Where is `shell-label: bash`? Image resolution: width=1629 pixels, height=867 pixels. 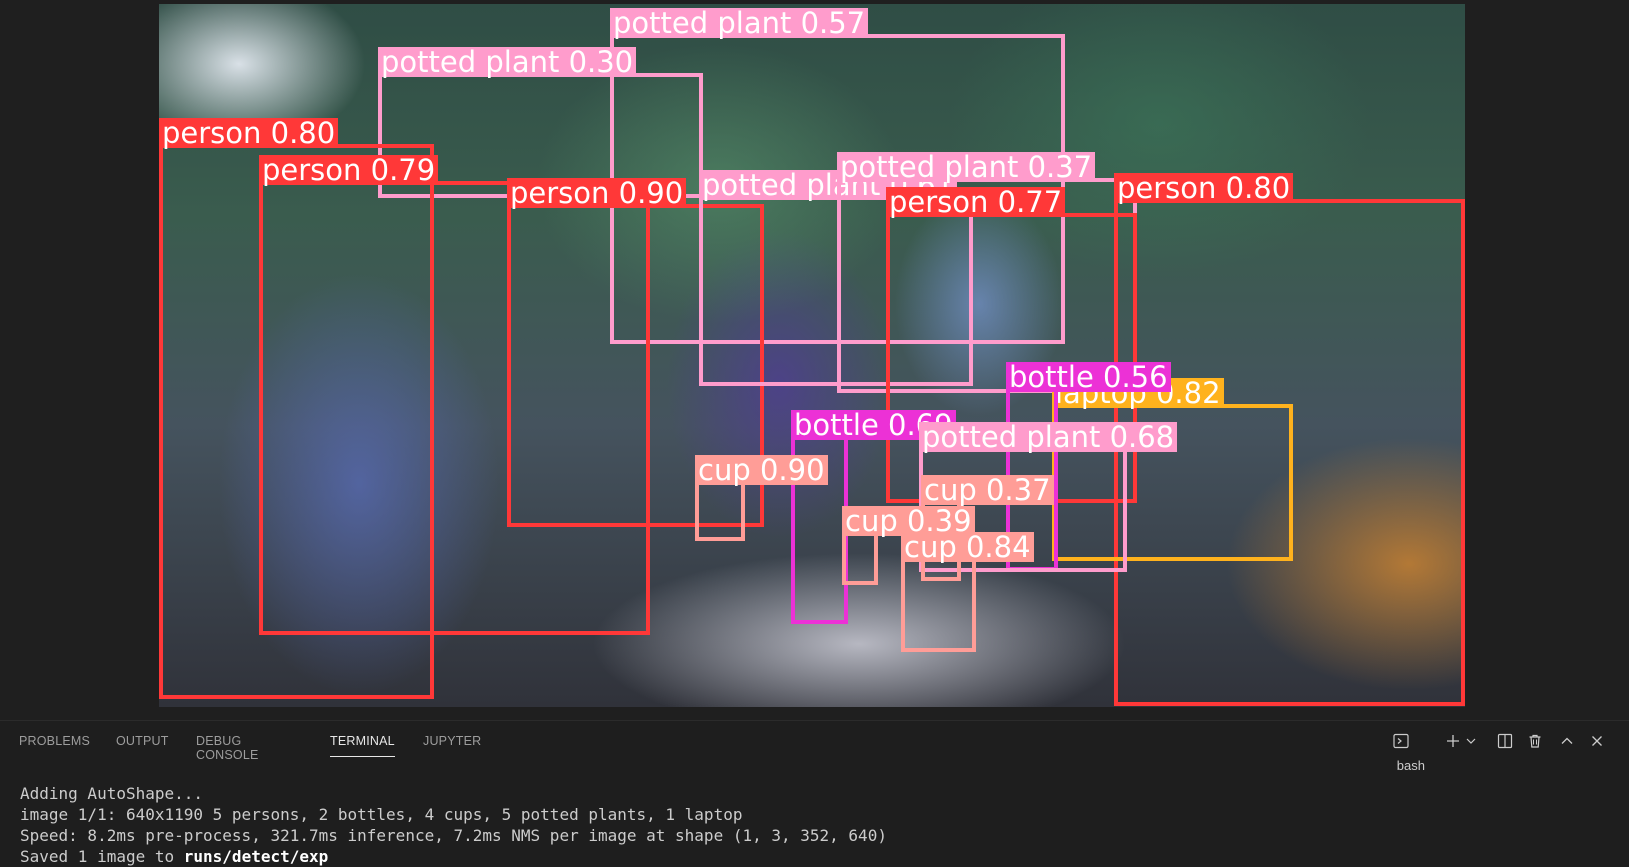
shell-label: bash is located at coordinates (1410, 765).